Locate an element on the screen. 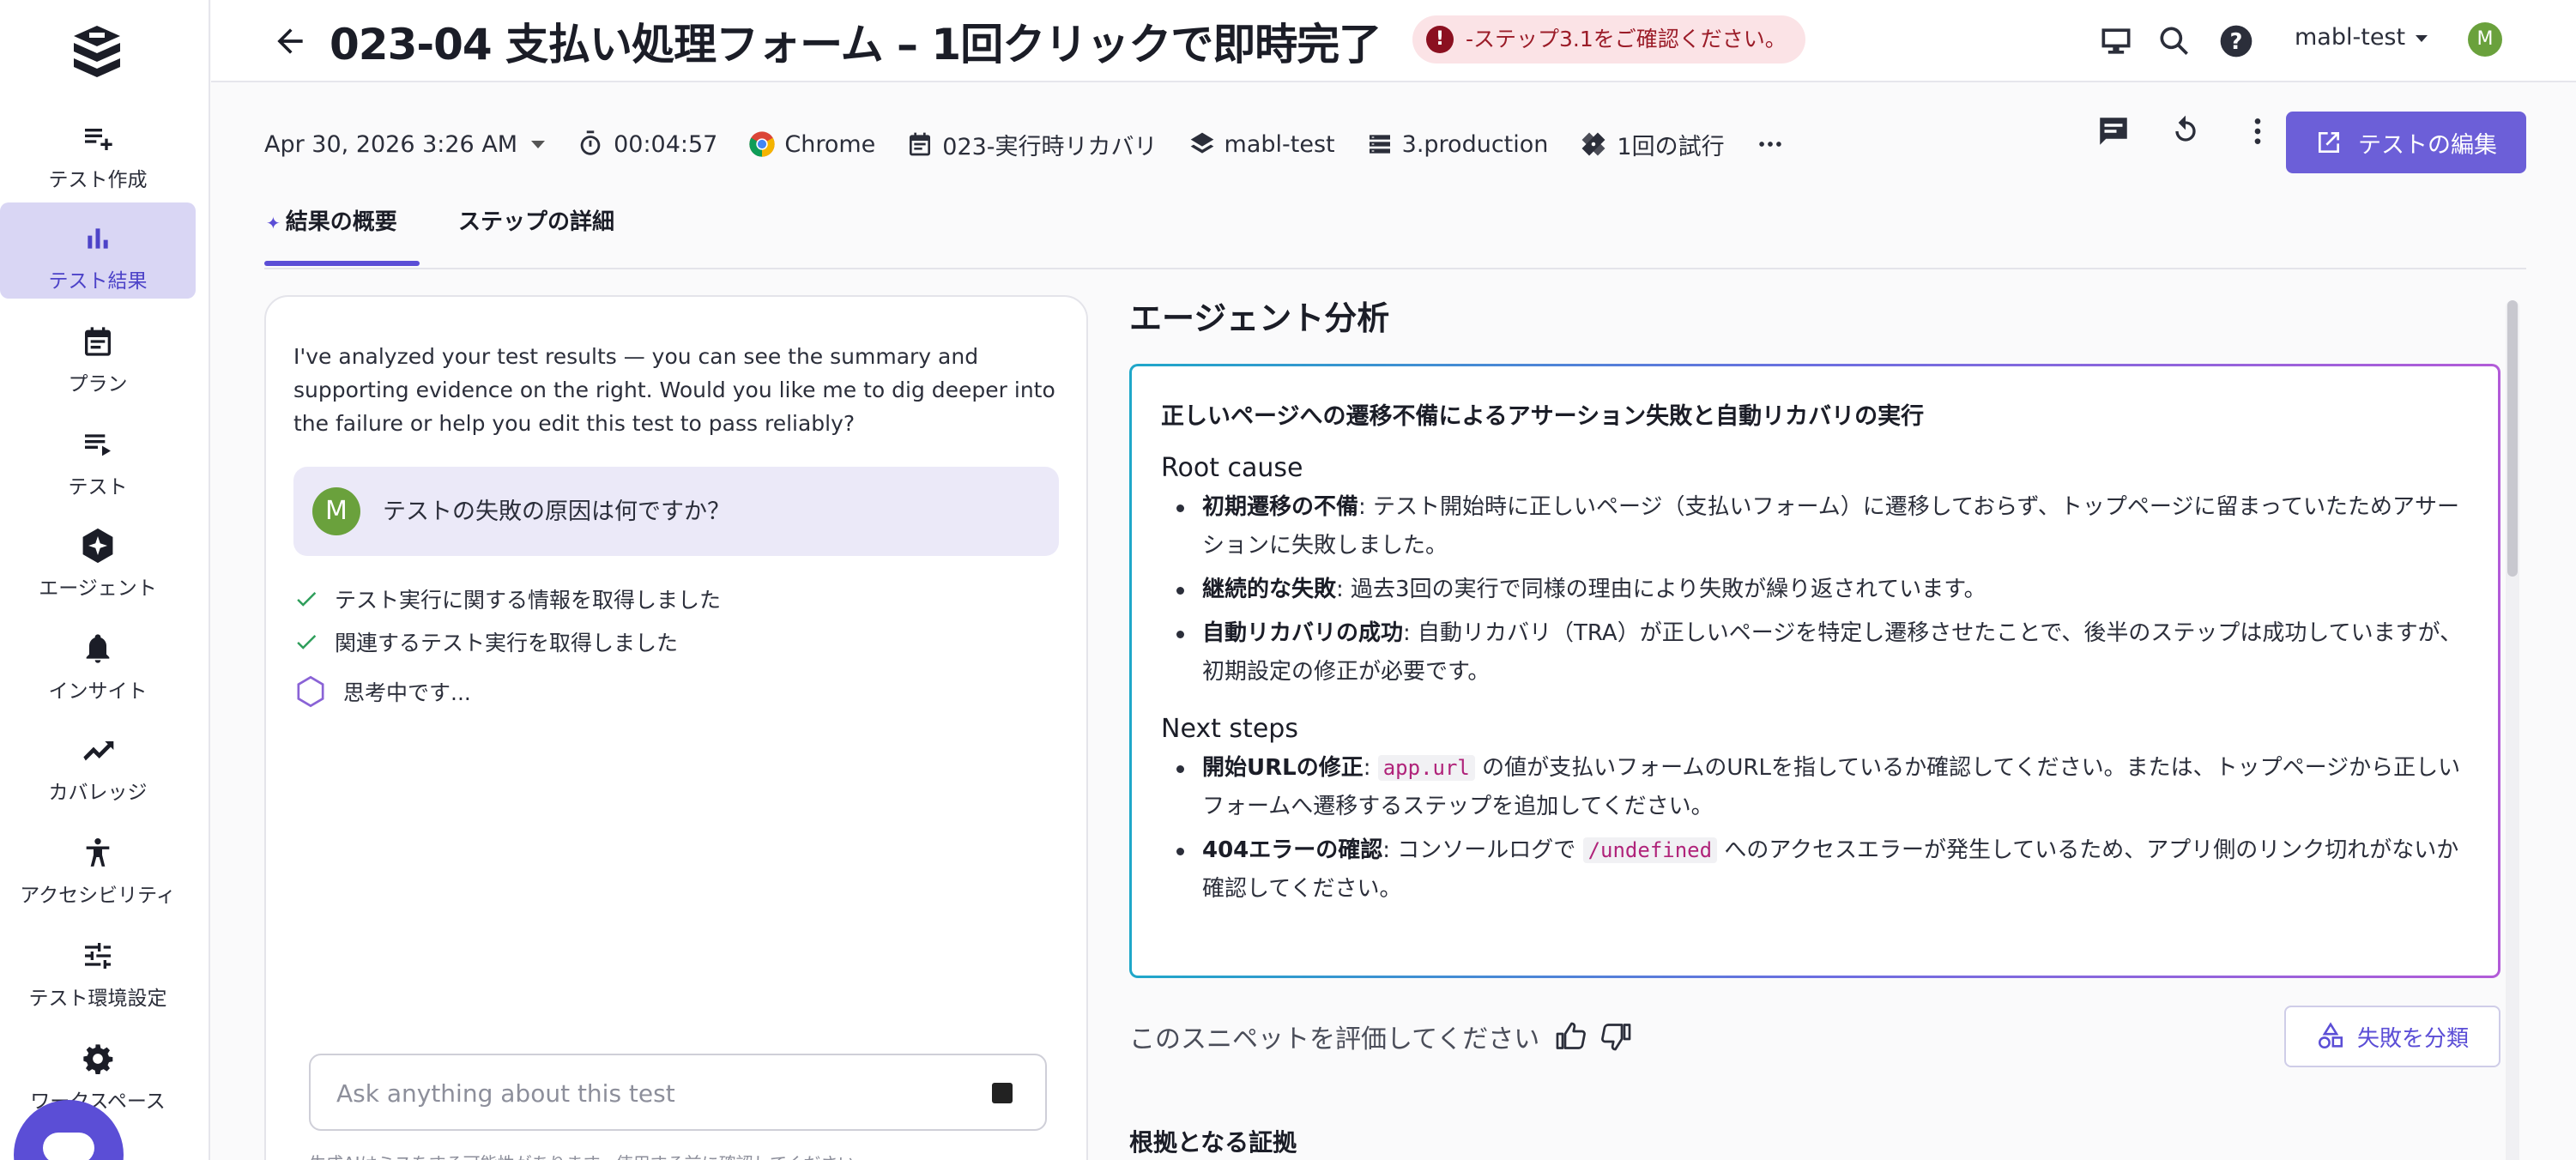 The height and width of the screenshot is (1160, 2576). chat-input is located at coordinates (653, 1093).